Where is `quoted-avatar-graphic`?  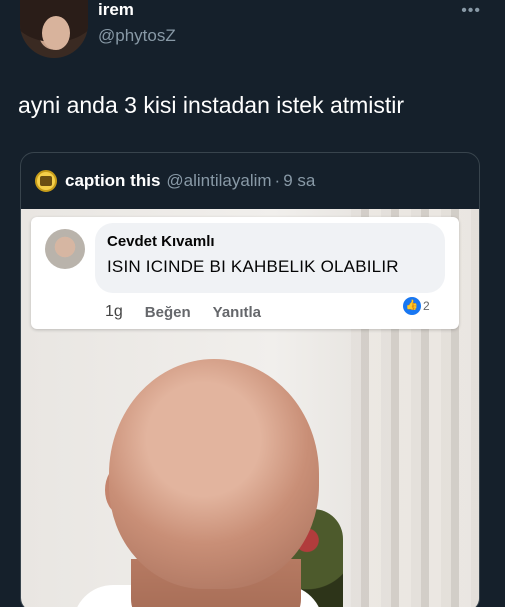
quoted-avatar-graphic is located at coordinates (46, 181).